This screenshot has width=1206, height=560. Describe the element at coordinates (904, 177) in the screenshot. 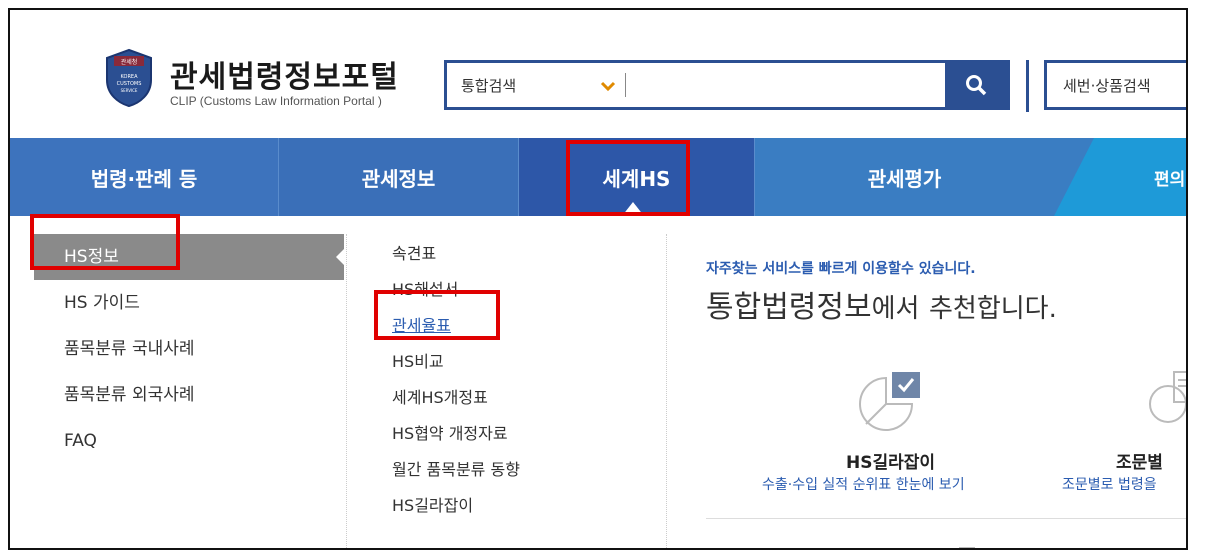

I see `nav-item-valuation: 관세평가` at that location.